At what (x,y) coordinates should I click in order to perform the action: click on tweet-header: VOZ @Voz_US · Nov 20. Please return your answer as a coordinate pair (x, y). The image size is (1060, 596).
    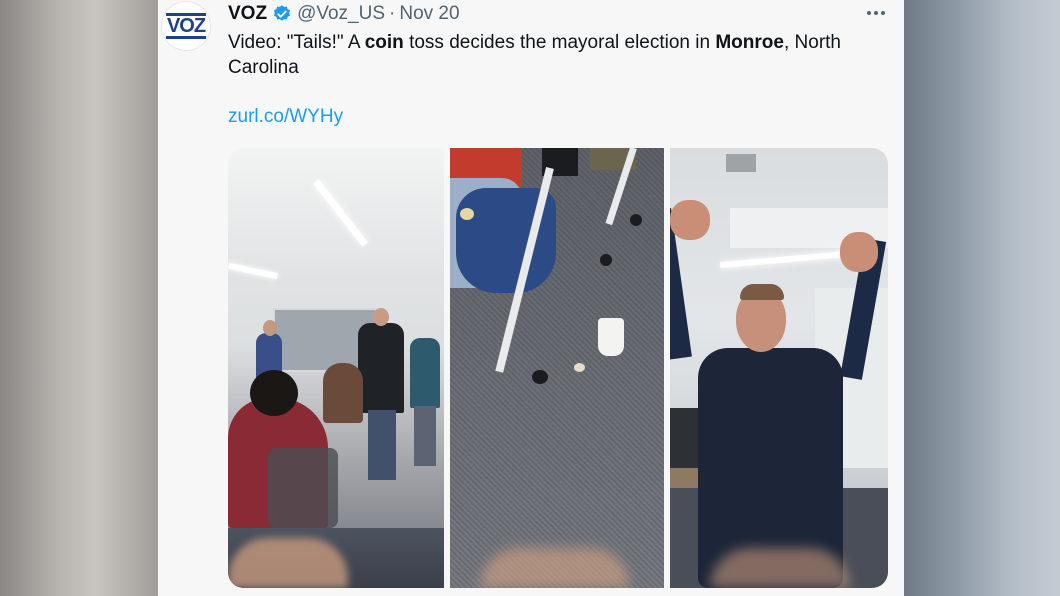
    Looking at the image, I should click on (344, 14).